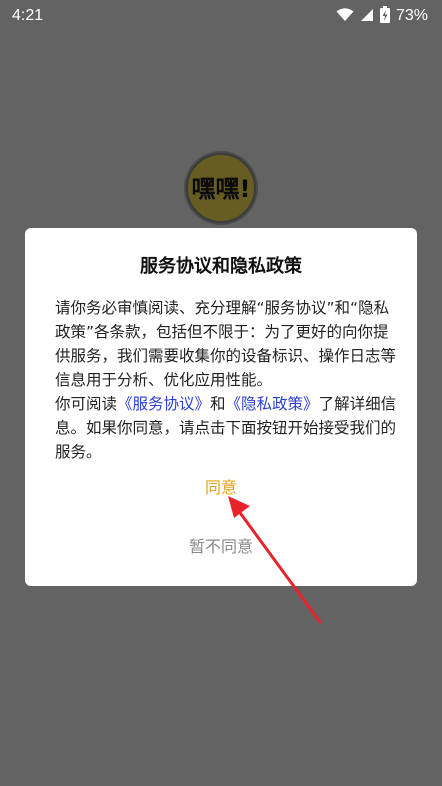 Image resolution: width=442 pixels, height=786 pixels. Describe the element at coordinates (272, 404) in the screenshot. I see `privacy-policy-link: 《隐私政策》` at that location.